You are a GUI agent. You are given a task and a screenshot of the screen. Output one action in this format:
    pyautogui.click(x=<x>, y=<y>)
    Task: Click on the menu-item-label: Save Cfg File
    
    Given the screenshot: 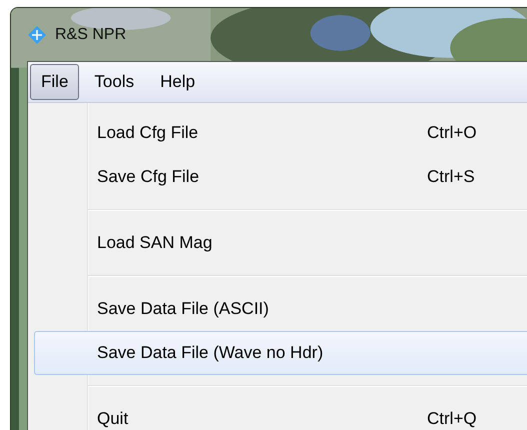 What is the action you would take?
    pyautogui.click(x=148, y=177)
    